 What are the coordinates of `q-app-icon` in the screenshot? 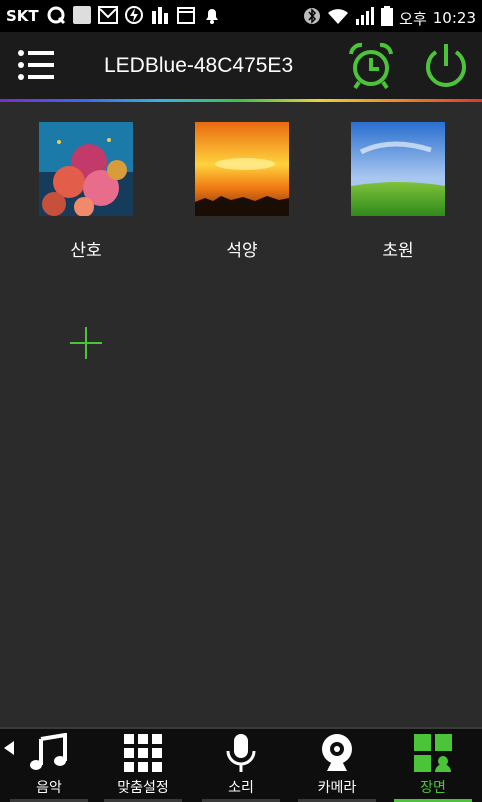 It's located at (56, 15).